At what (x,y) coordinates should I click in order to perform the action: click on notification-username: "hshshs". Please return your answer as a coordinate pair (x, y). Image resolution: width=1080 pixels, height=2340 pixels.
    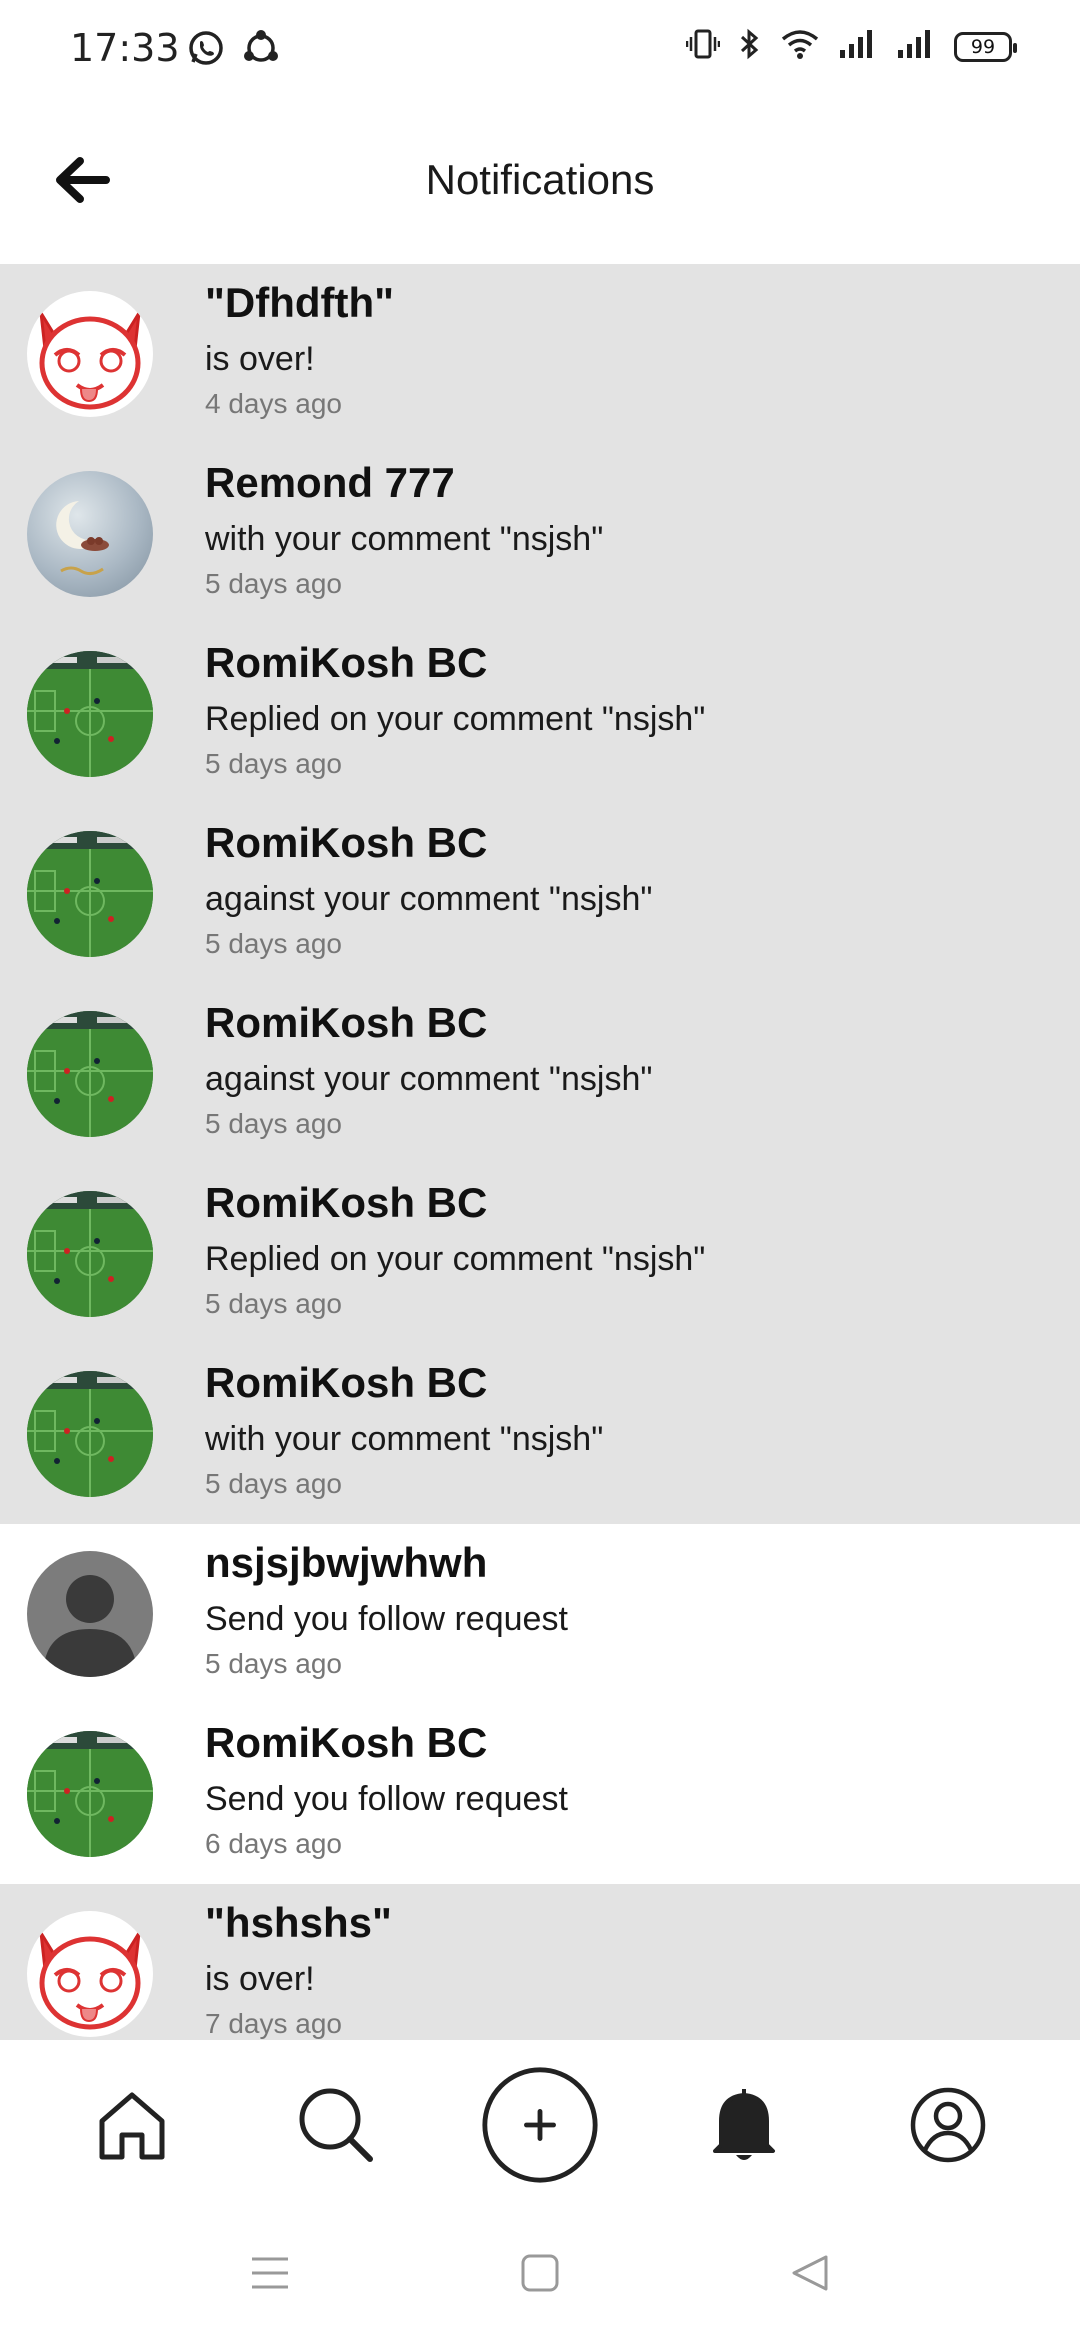
    Looking at the image, I should click on (632, 1923).